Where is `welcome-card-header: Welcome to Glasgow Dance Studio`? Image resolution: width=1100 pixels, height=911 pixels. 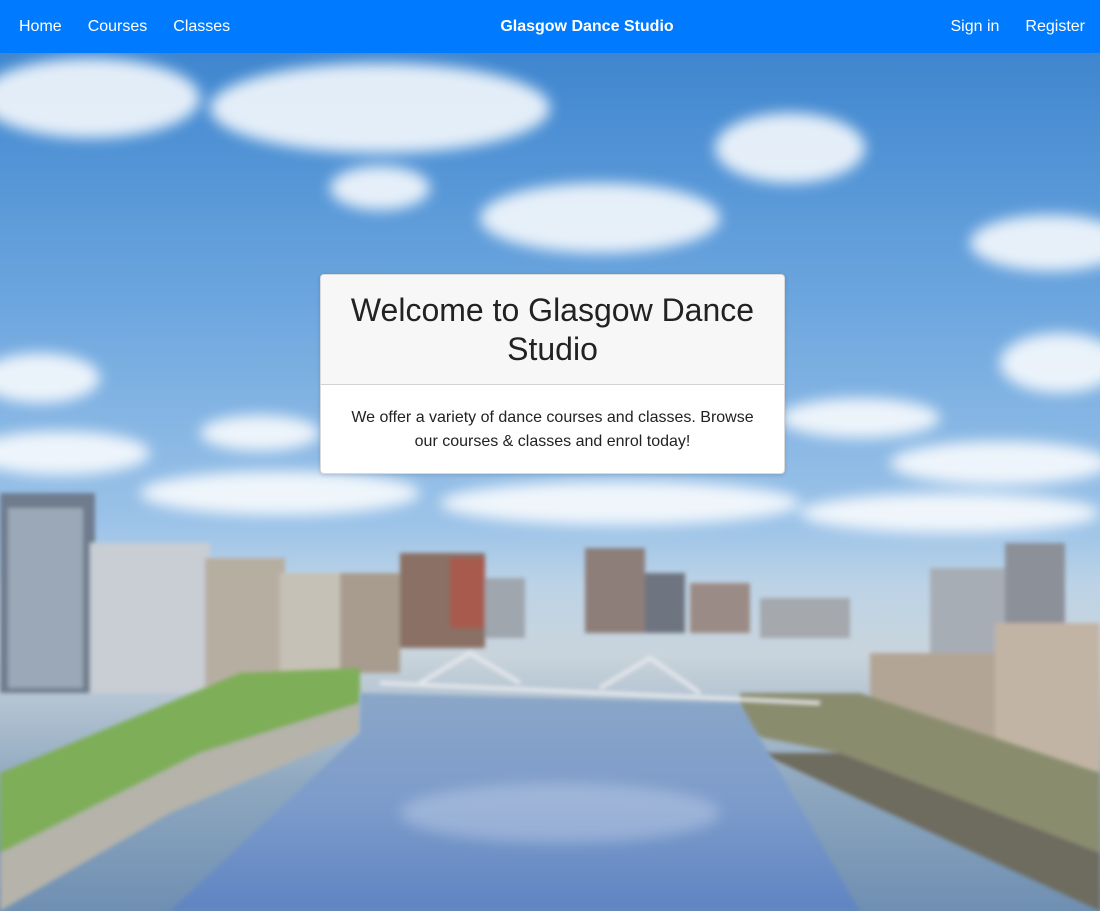 welcome-card-header: Welcome to Glasgow Dance Studio is located at coordinates (552, 330).